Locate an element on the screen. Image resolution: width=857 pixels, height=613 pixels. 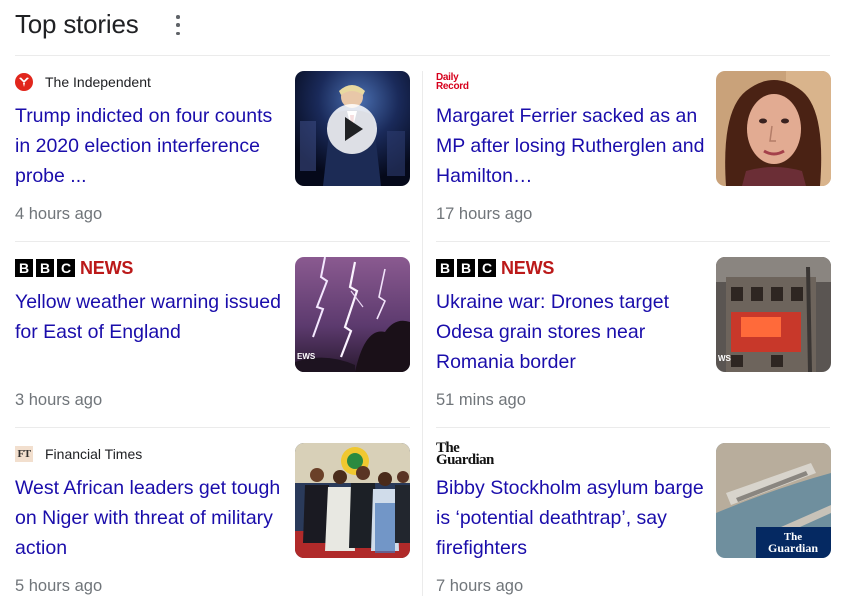
thumb-caption: WS is located at coordinates (725, 358).